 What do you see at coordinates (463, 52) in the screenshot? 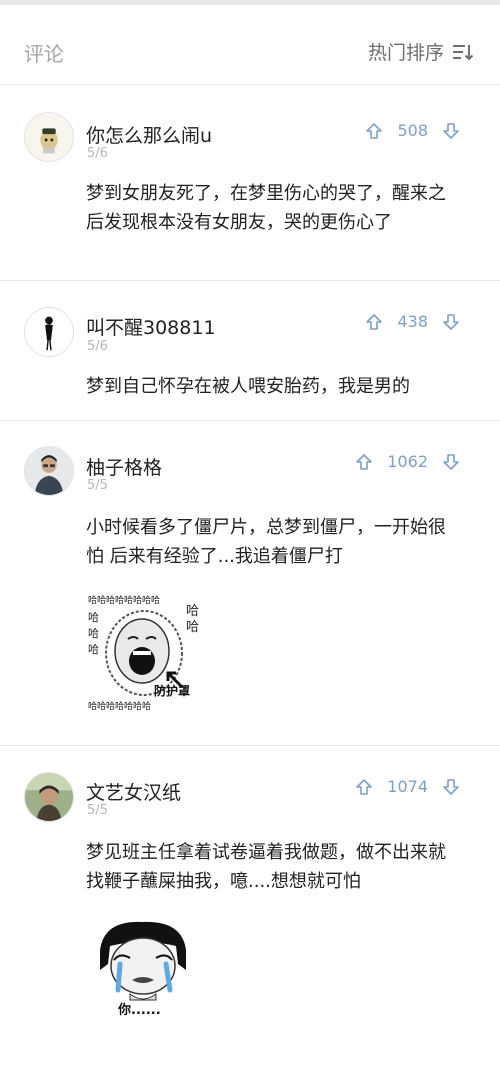
I see `sort-lines-icon` at bounding box center [463, 52].